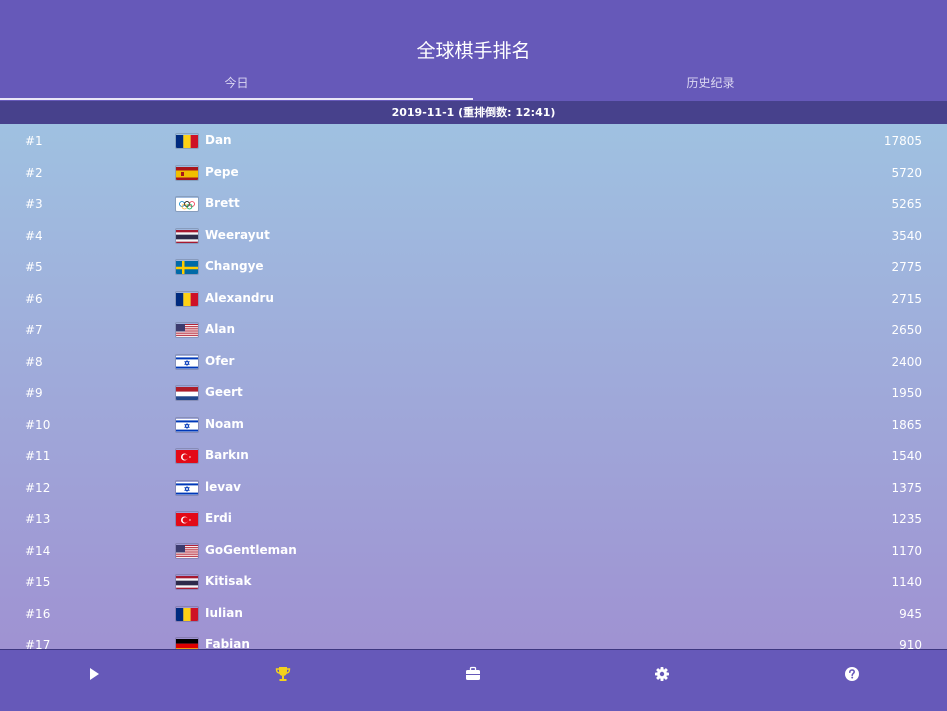 This screenshot has height=711, width=947. What do you see at coordinates (473, 266) in the screenshot?
I see `ranking-row: #5 Changye 2775` at bounding box center [473, 266].